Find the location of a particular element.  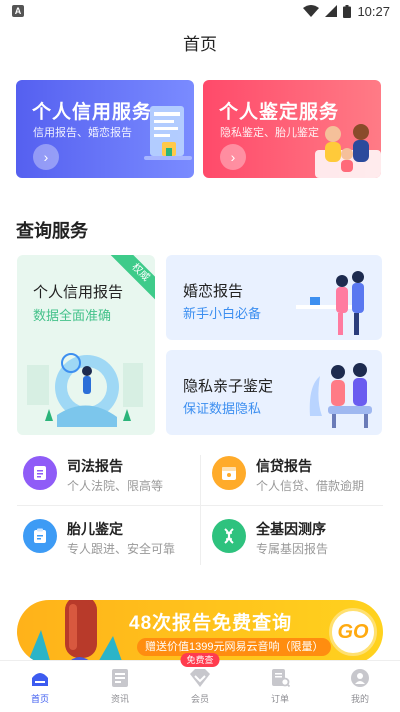

tab-home: 首页 is located at coordinates (40, 686).